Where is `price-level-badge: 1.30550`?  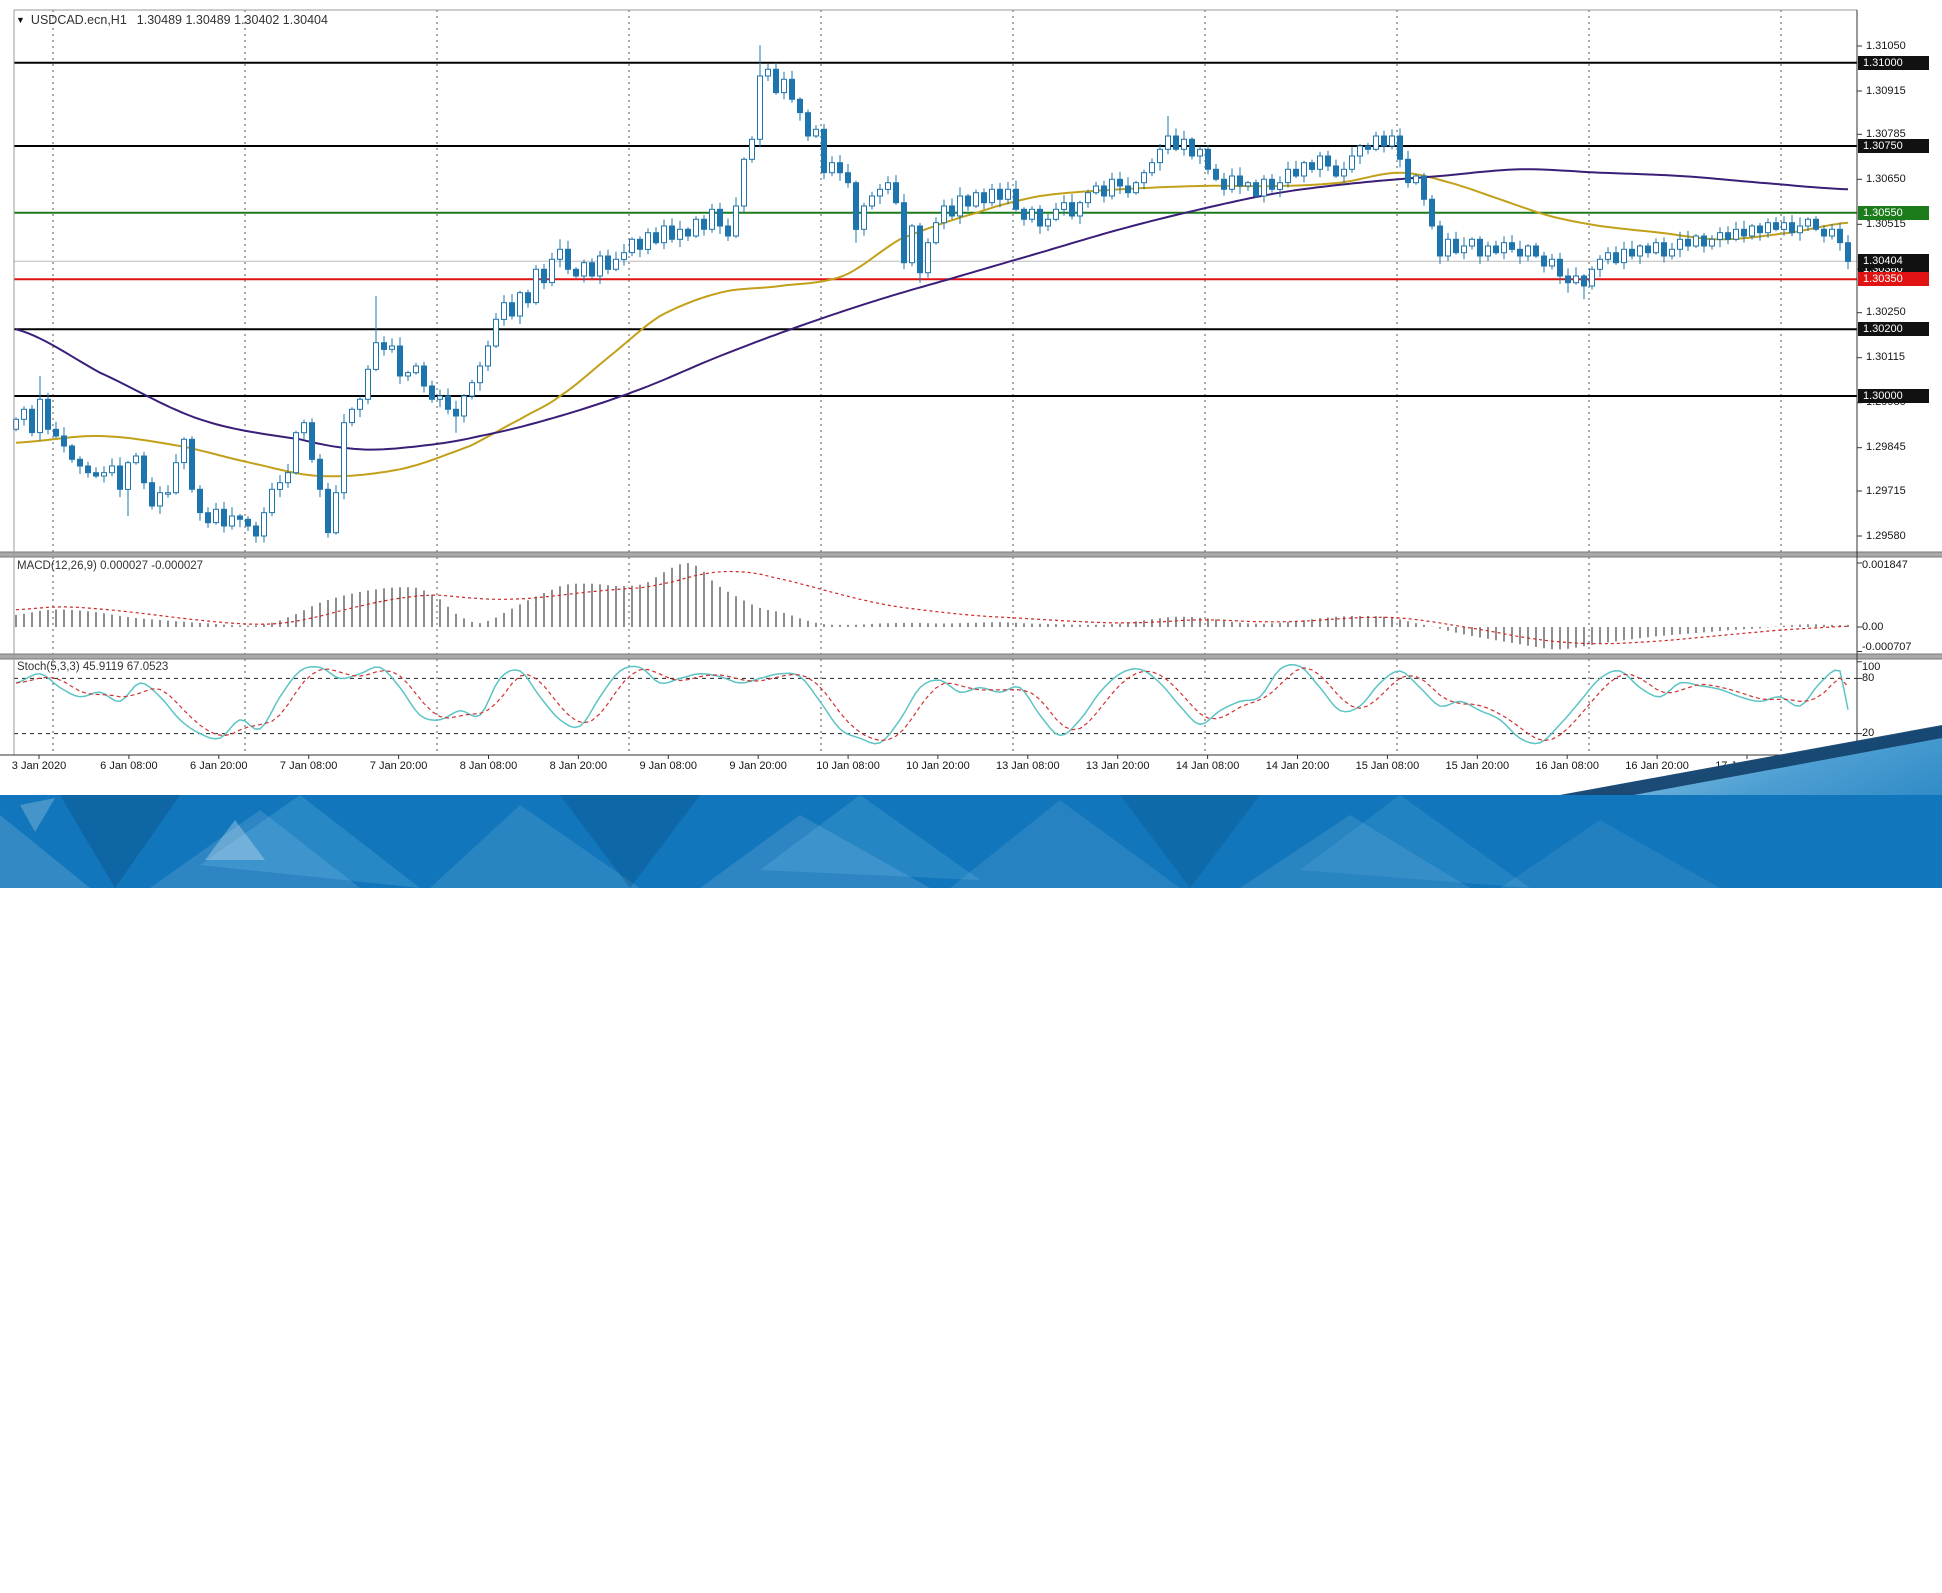
price-level-badge: 1.30550 is located at coordinates (1893, 212).